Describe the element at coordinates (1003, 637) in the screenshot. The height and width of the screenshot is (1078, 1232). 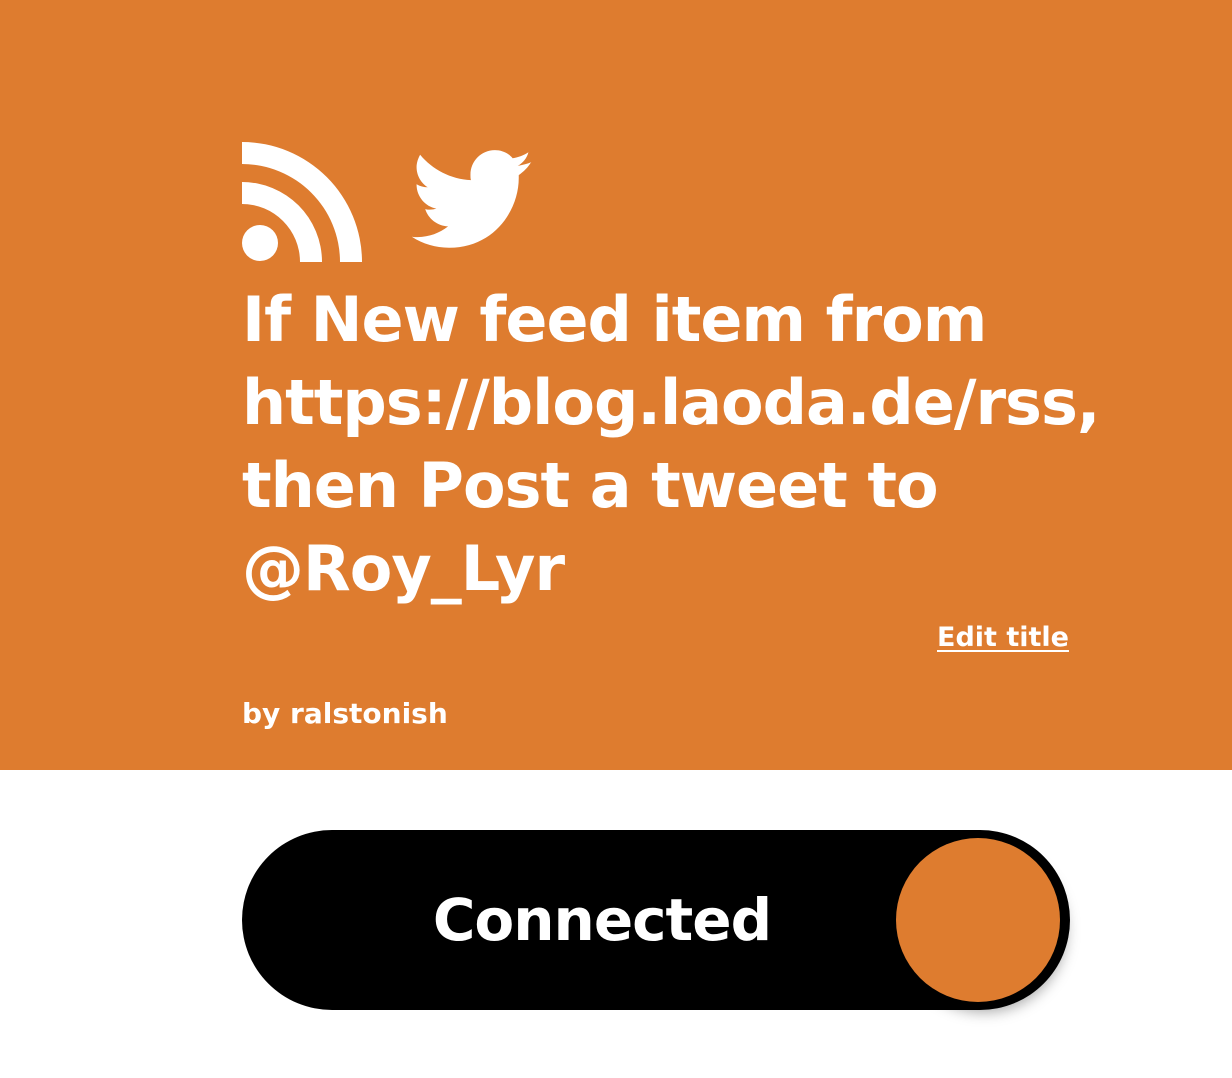
I see `edit-title-link: Edit title` at that location.